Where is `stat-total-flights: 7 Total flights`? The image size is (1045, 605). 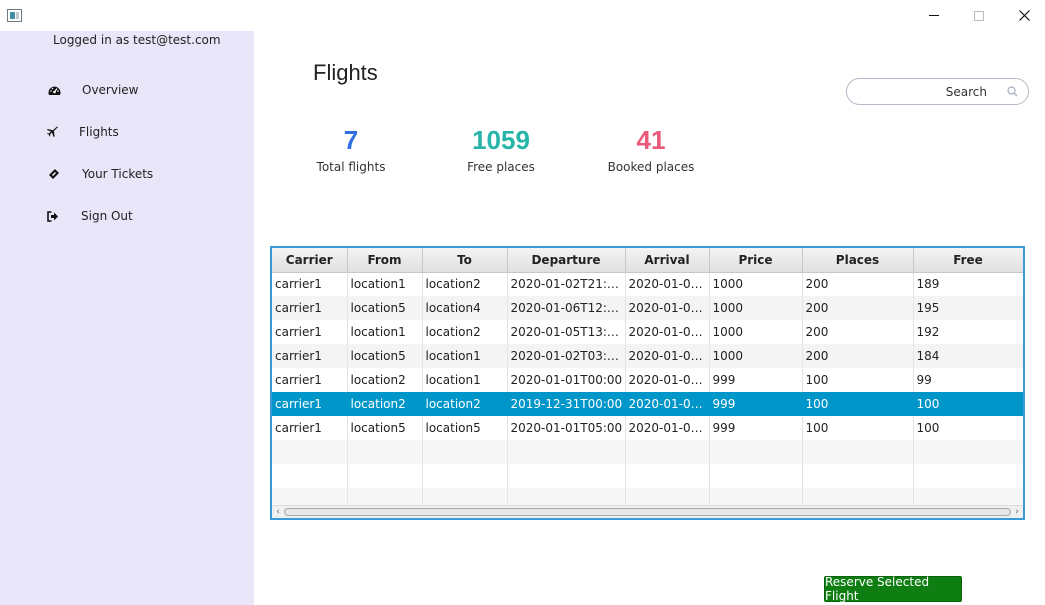
stat-total-flights: 7 Total flights is located at coordinates (351, 149).